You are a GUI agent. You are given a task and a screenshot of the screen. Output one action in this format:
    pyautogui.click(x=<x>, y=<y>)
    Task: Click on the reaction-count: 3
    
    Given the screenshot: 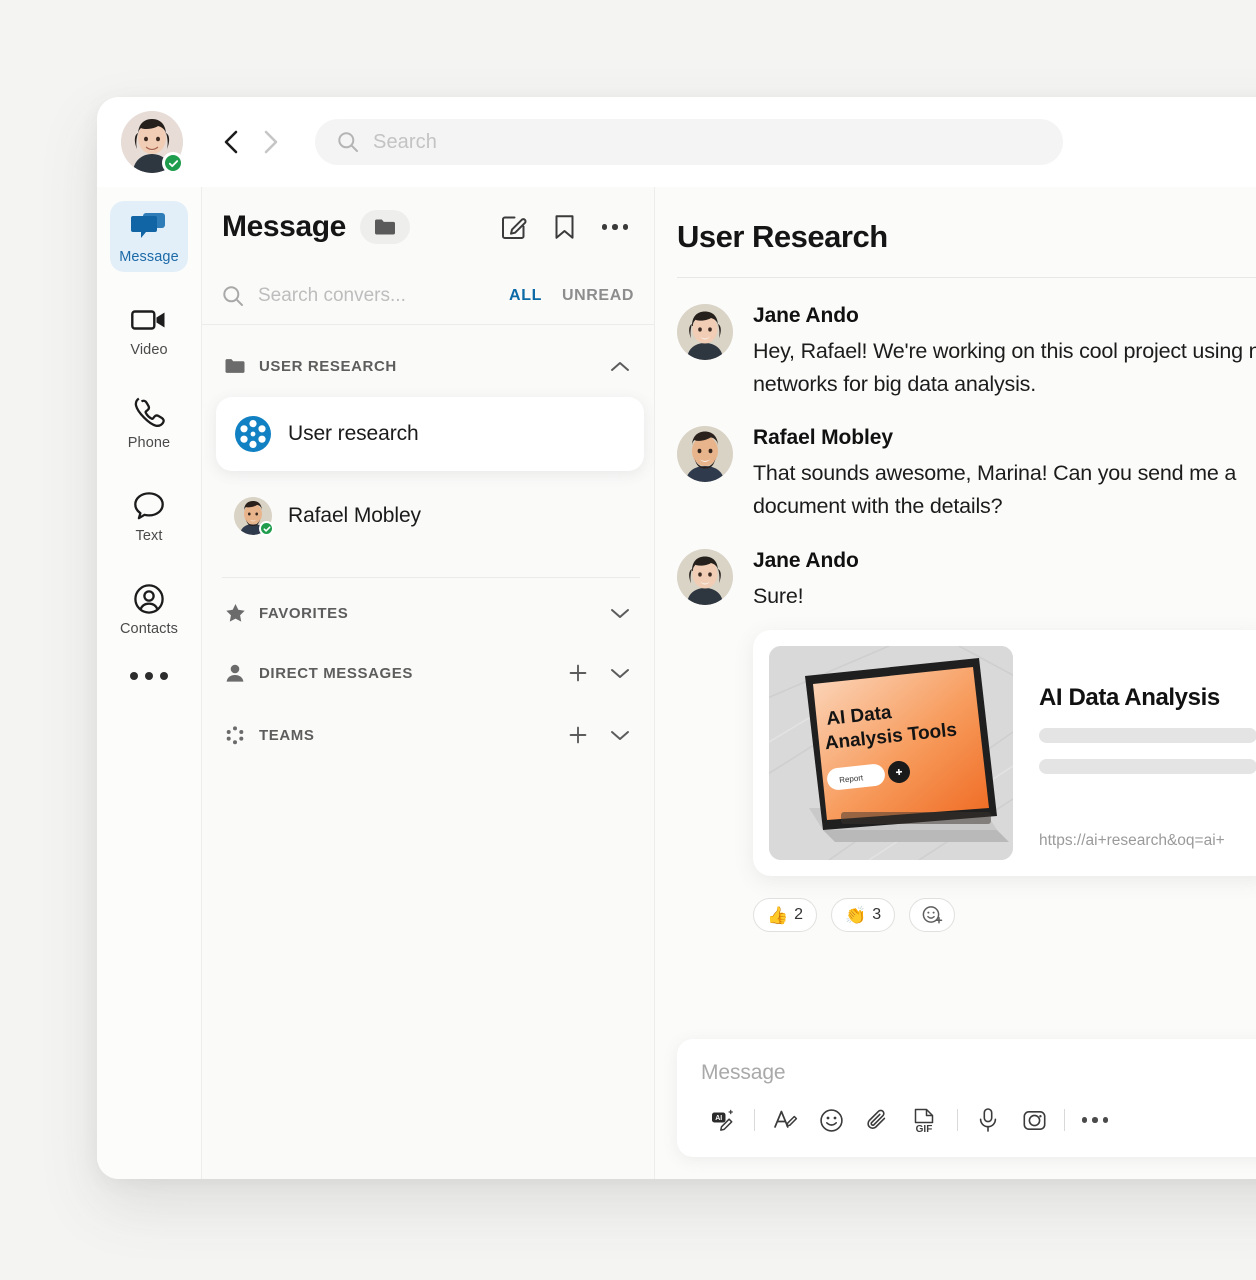 What is the action you would take?
    pyautogui.click(x=877, y=915)
    